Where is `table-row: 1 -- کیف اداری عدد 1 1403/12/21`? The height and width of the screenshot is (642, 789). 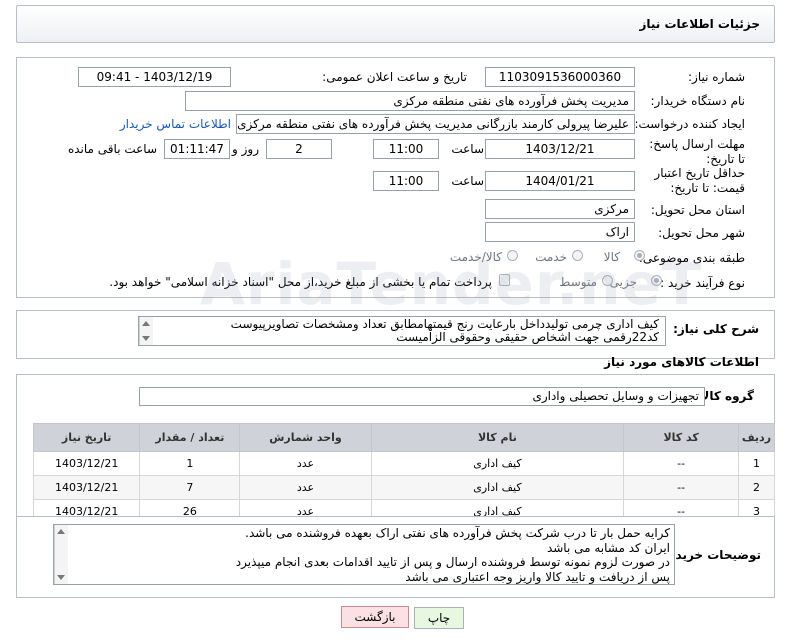 table-row: 1 -- کیف اداری عدد 1 1403/12/21 is located at coordinates (404, 463).